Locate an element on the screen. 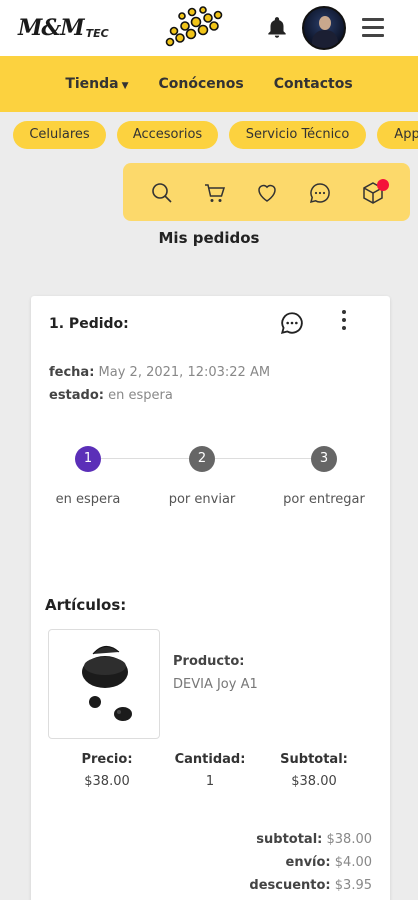  heart-icon is located at coordinates (267, 193).